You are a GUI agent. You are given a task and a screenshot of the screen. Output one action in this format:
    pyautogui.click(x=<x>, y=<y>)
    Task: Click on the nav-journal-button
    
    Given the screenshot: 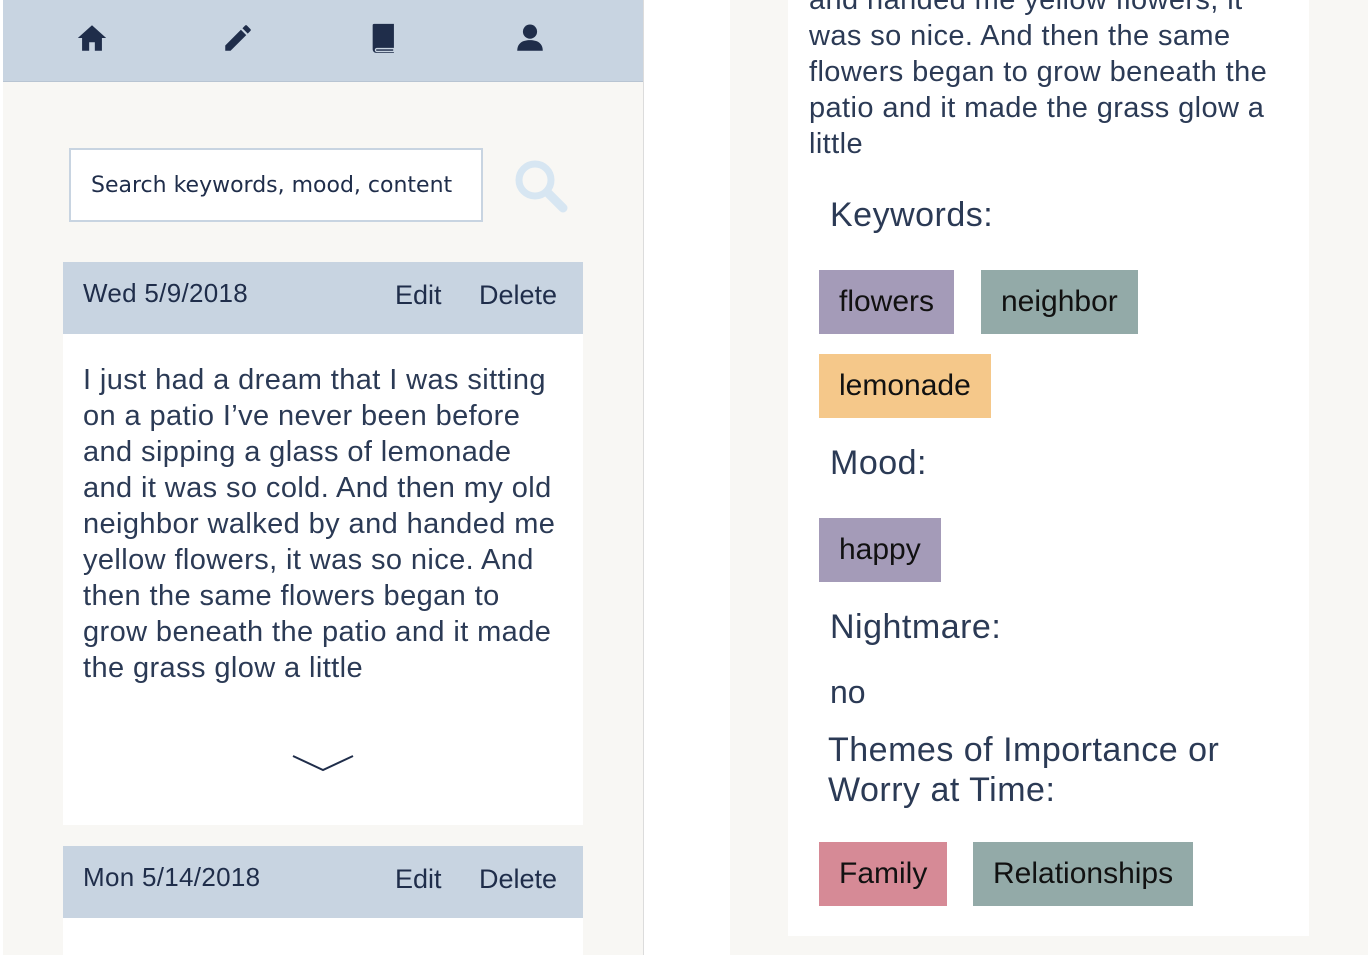 What is the action you would take?
    pyautogui.click(x=384, y=38)
    